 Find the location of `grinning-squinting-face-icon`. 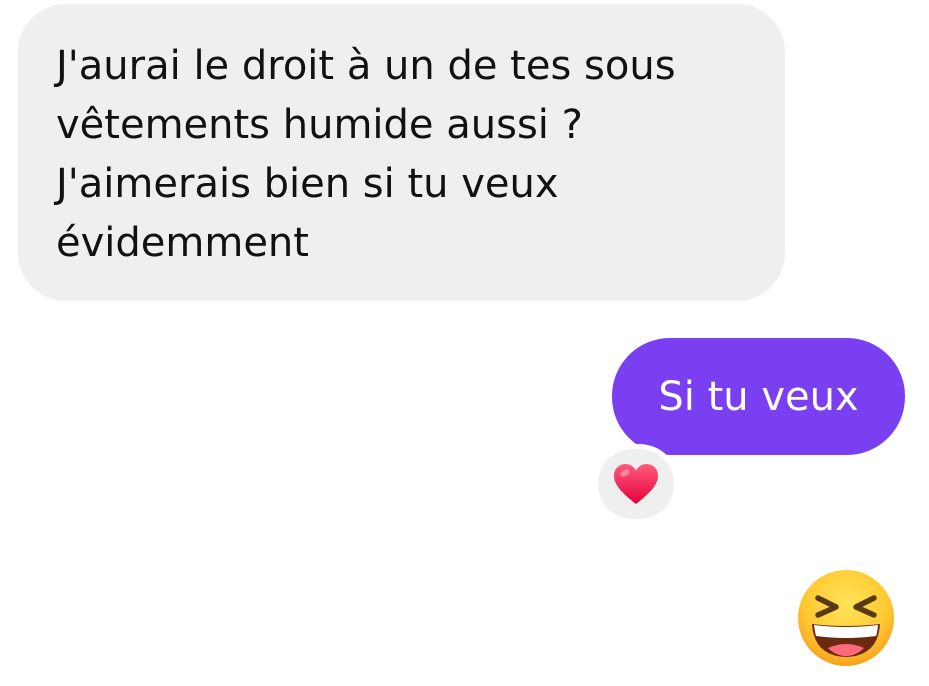

grinning-squinting-face-icon is located at coordinates (846, 618).